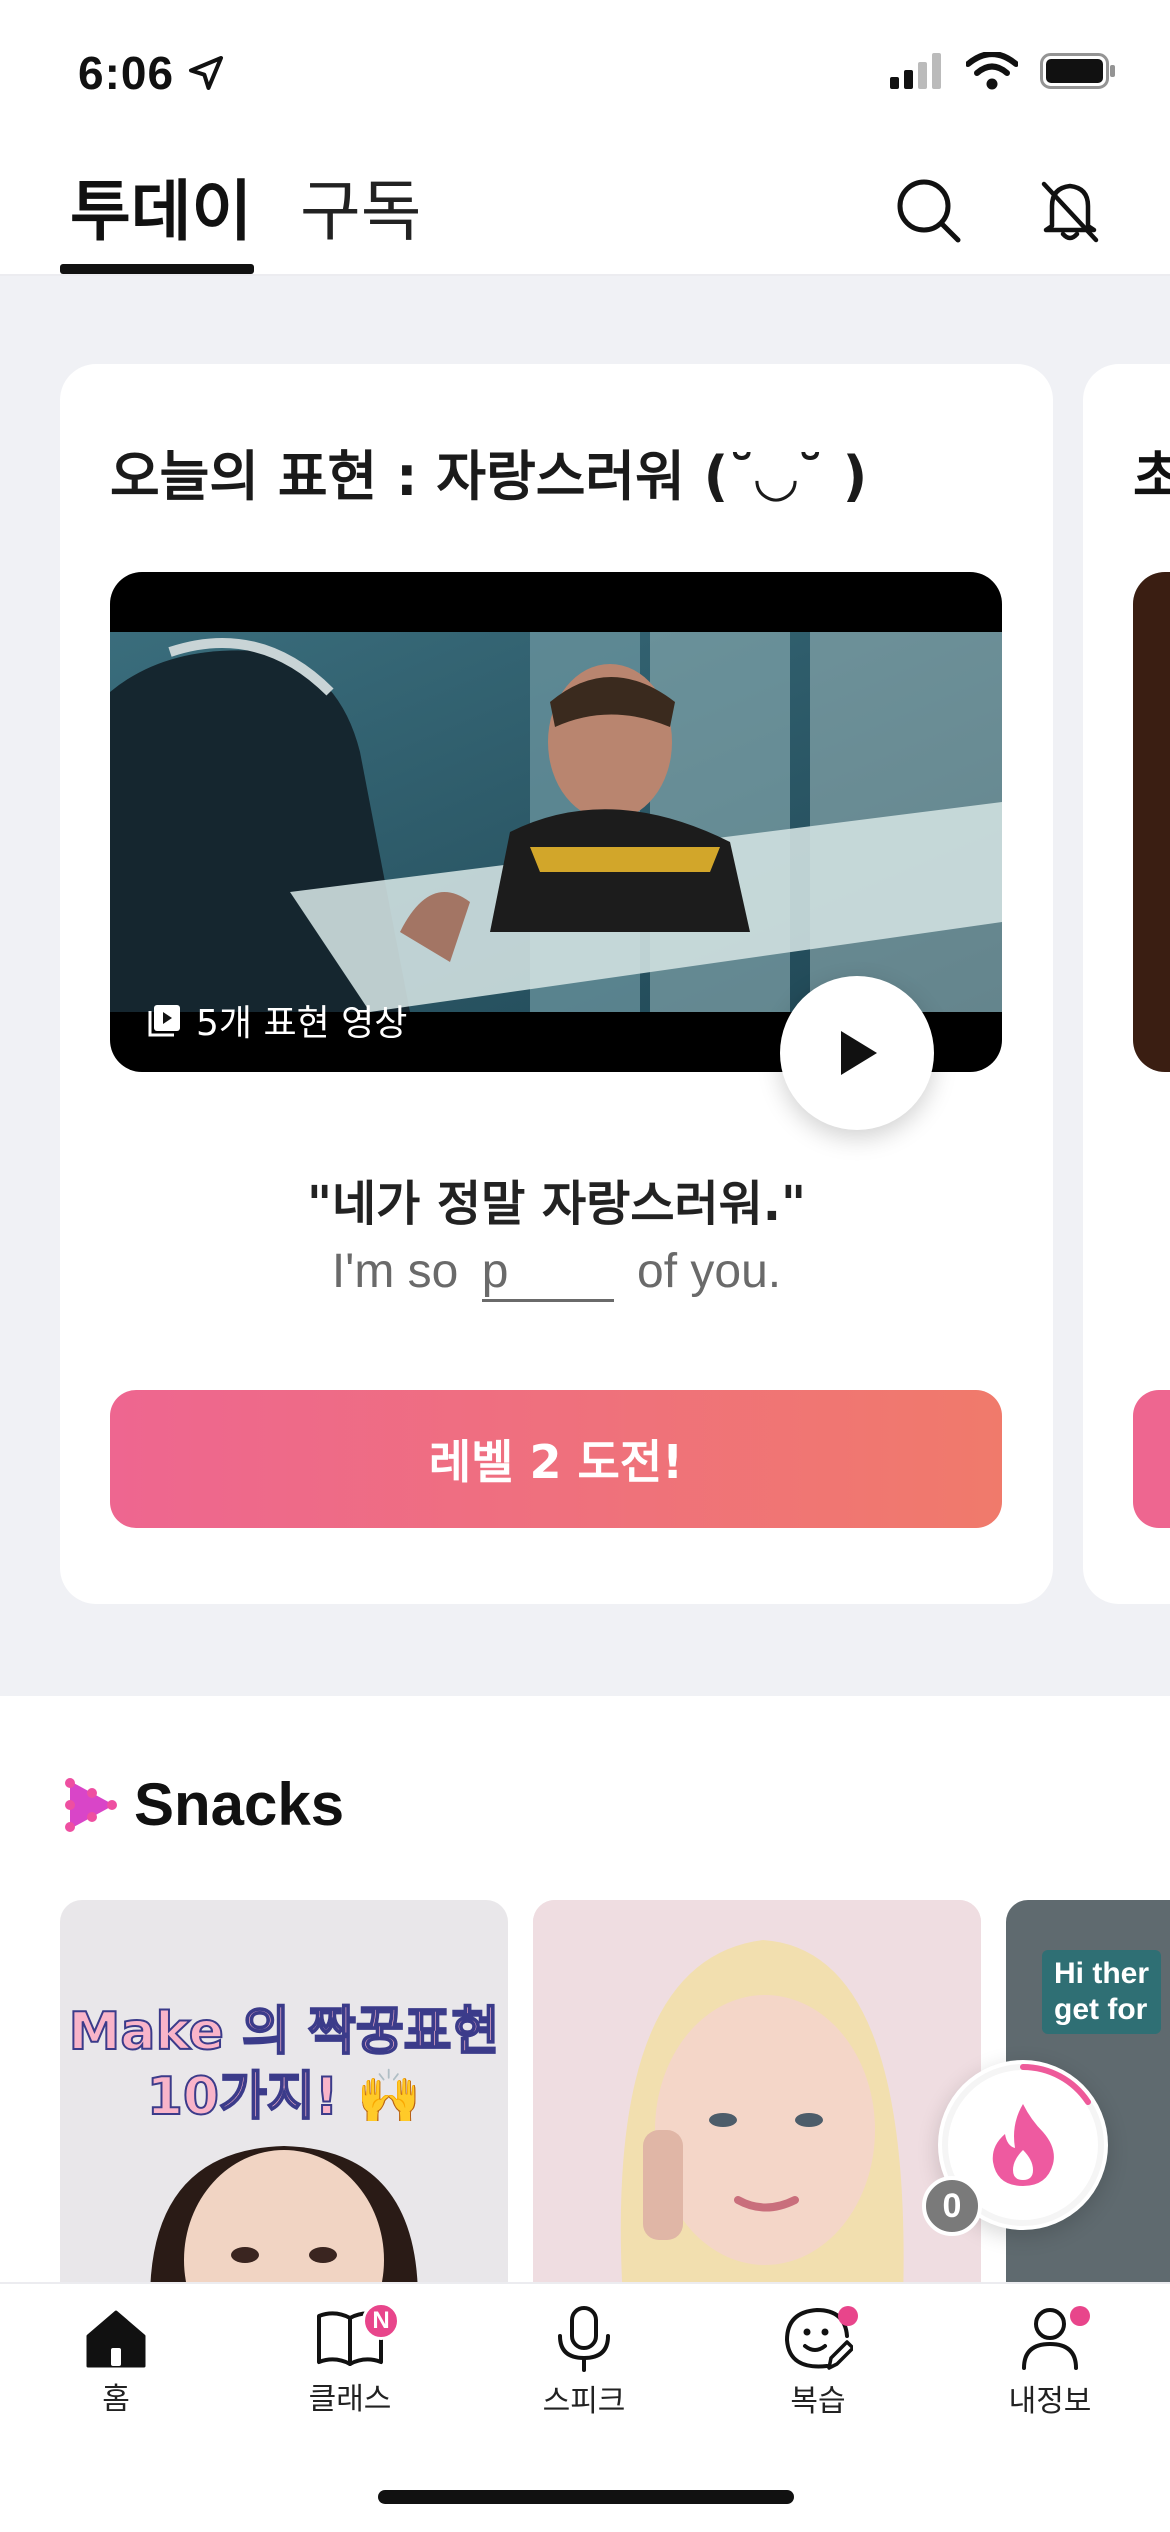 Image resolution: width=1170 pixels, height=2532 pixels. I want to click on home-icon, so click(116, 2339).